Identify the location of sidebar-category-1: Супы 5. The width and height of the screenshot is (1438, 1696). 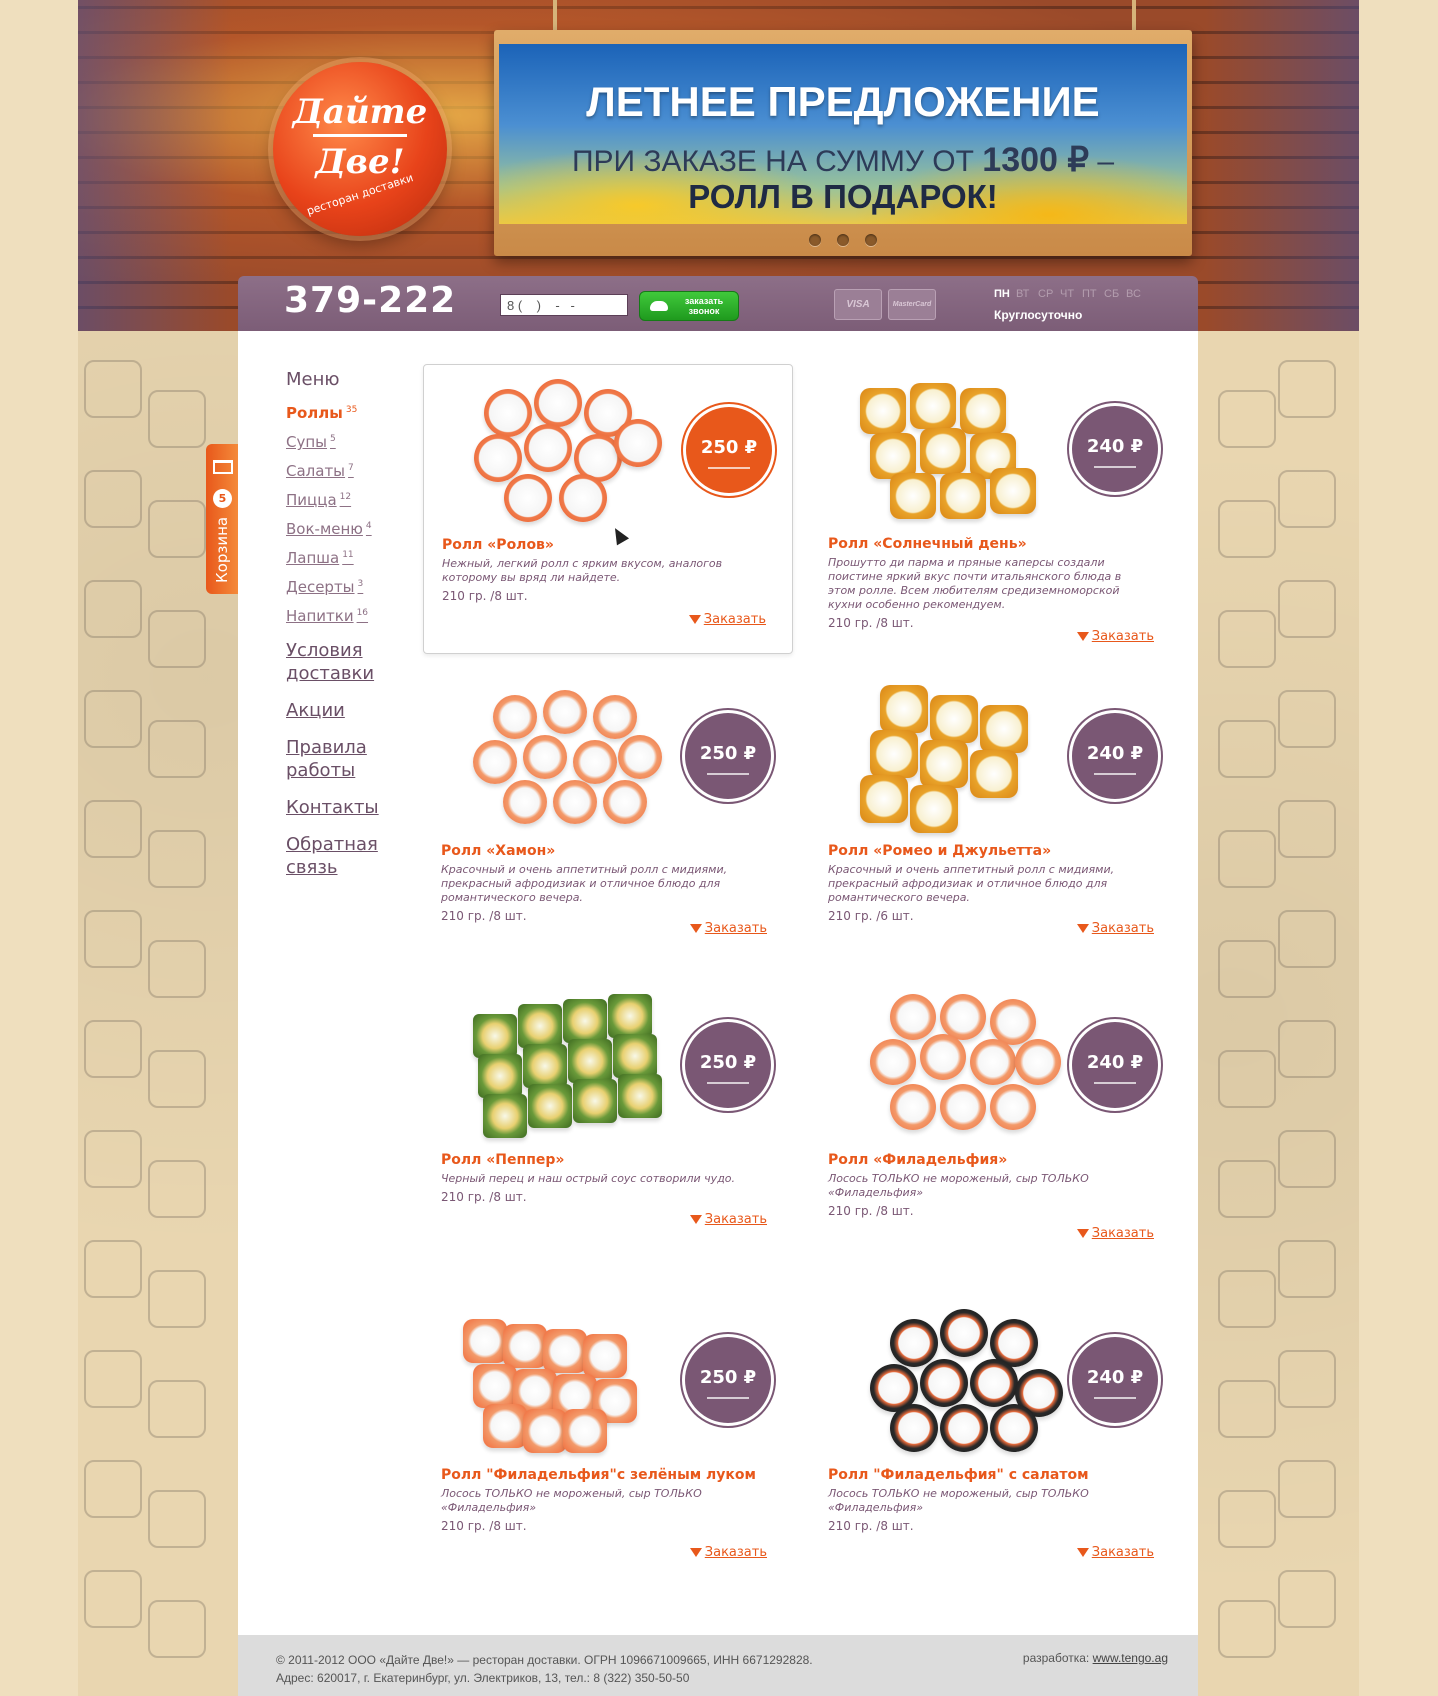
(332, 442).